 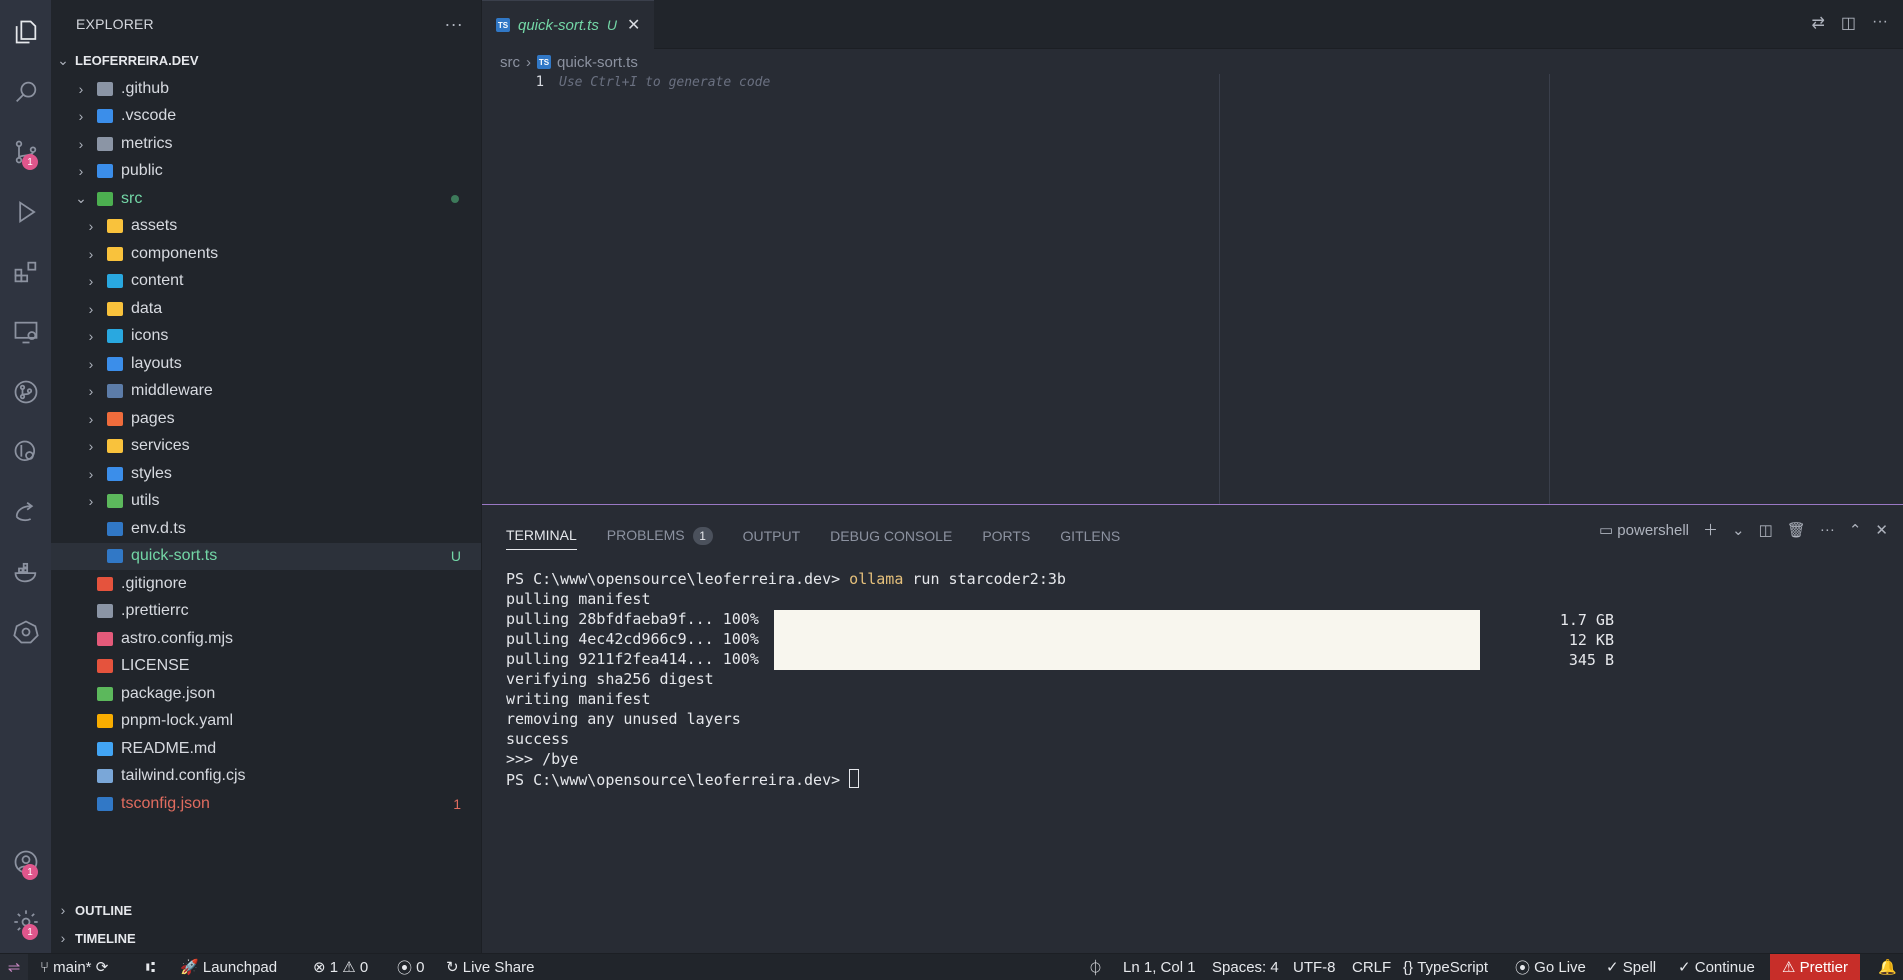 I want to click on editor-actions: ⇄ ◫ ···, so click(x=1849, y=23).